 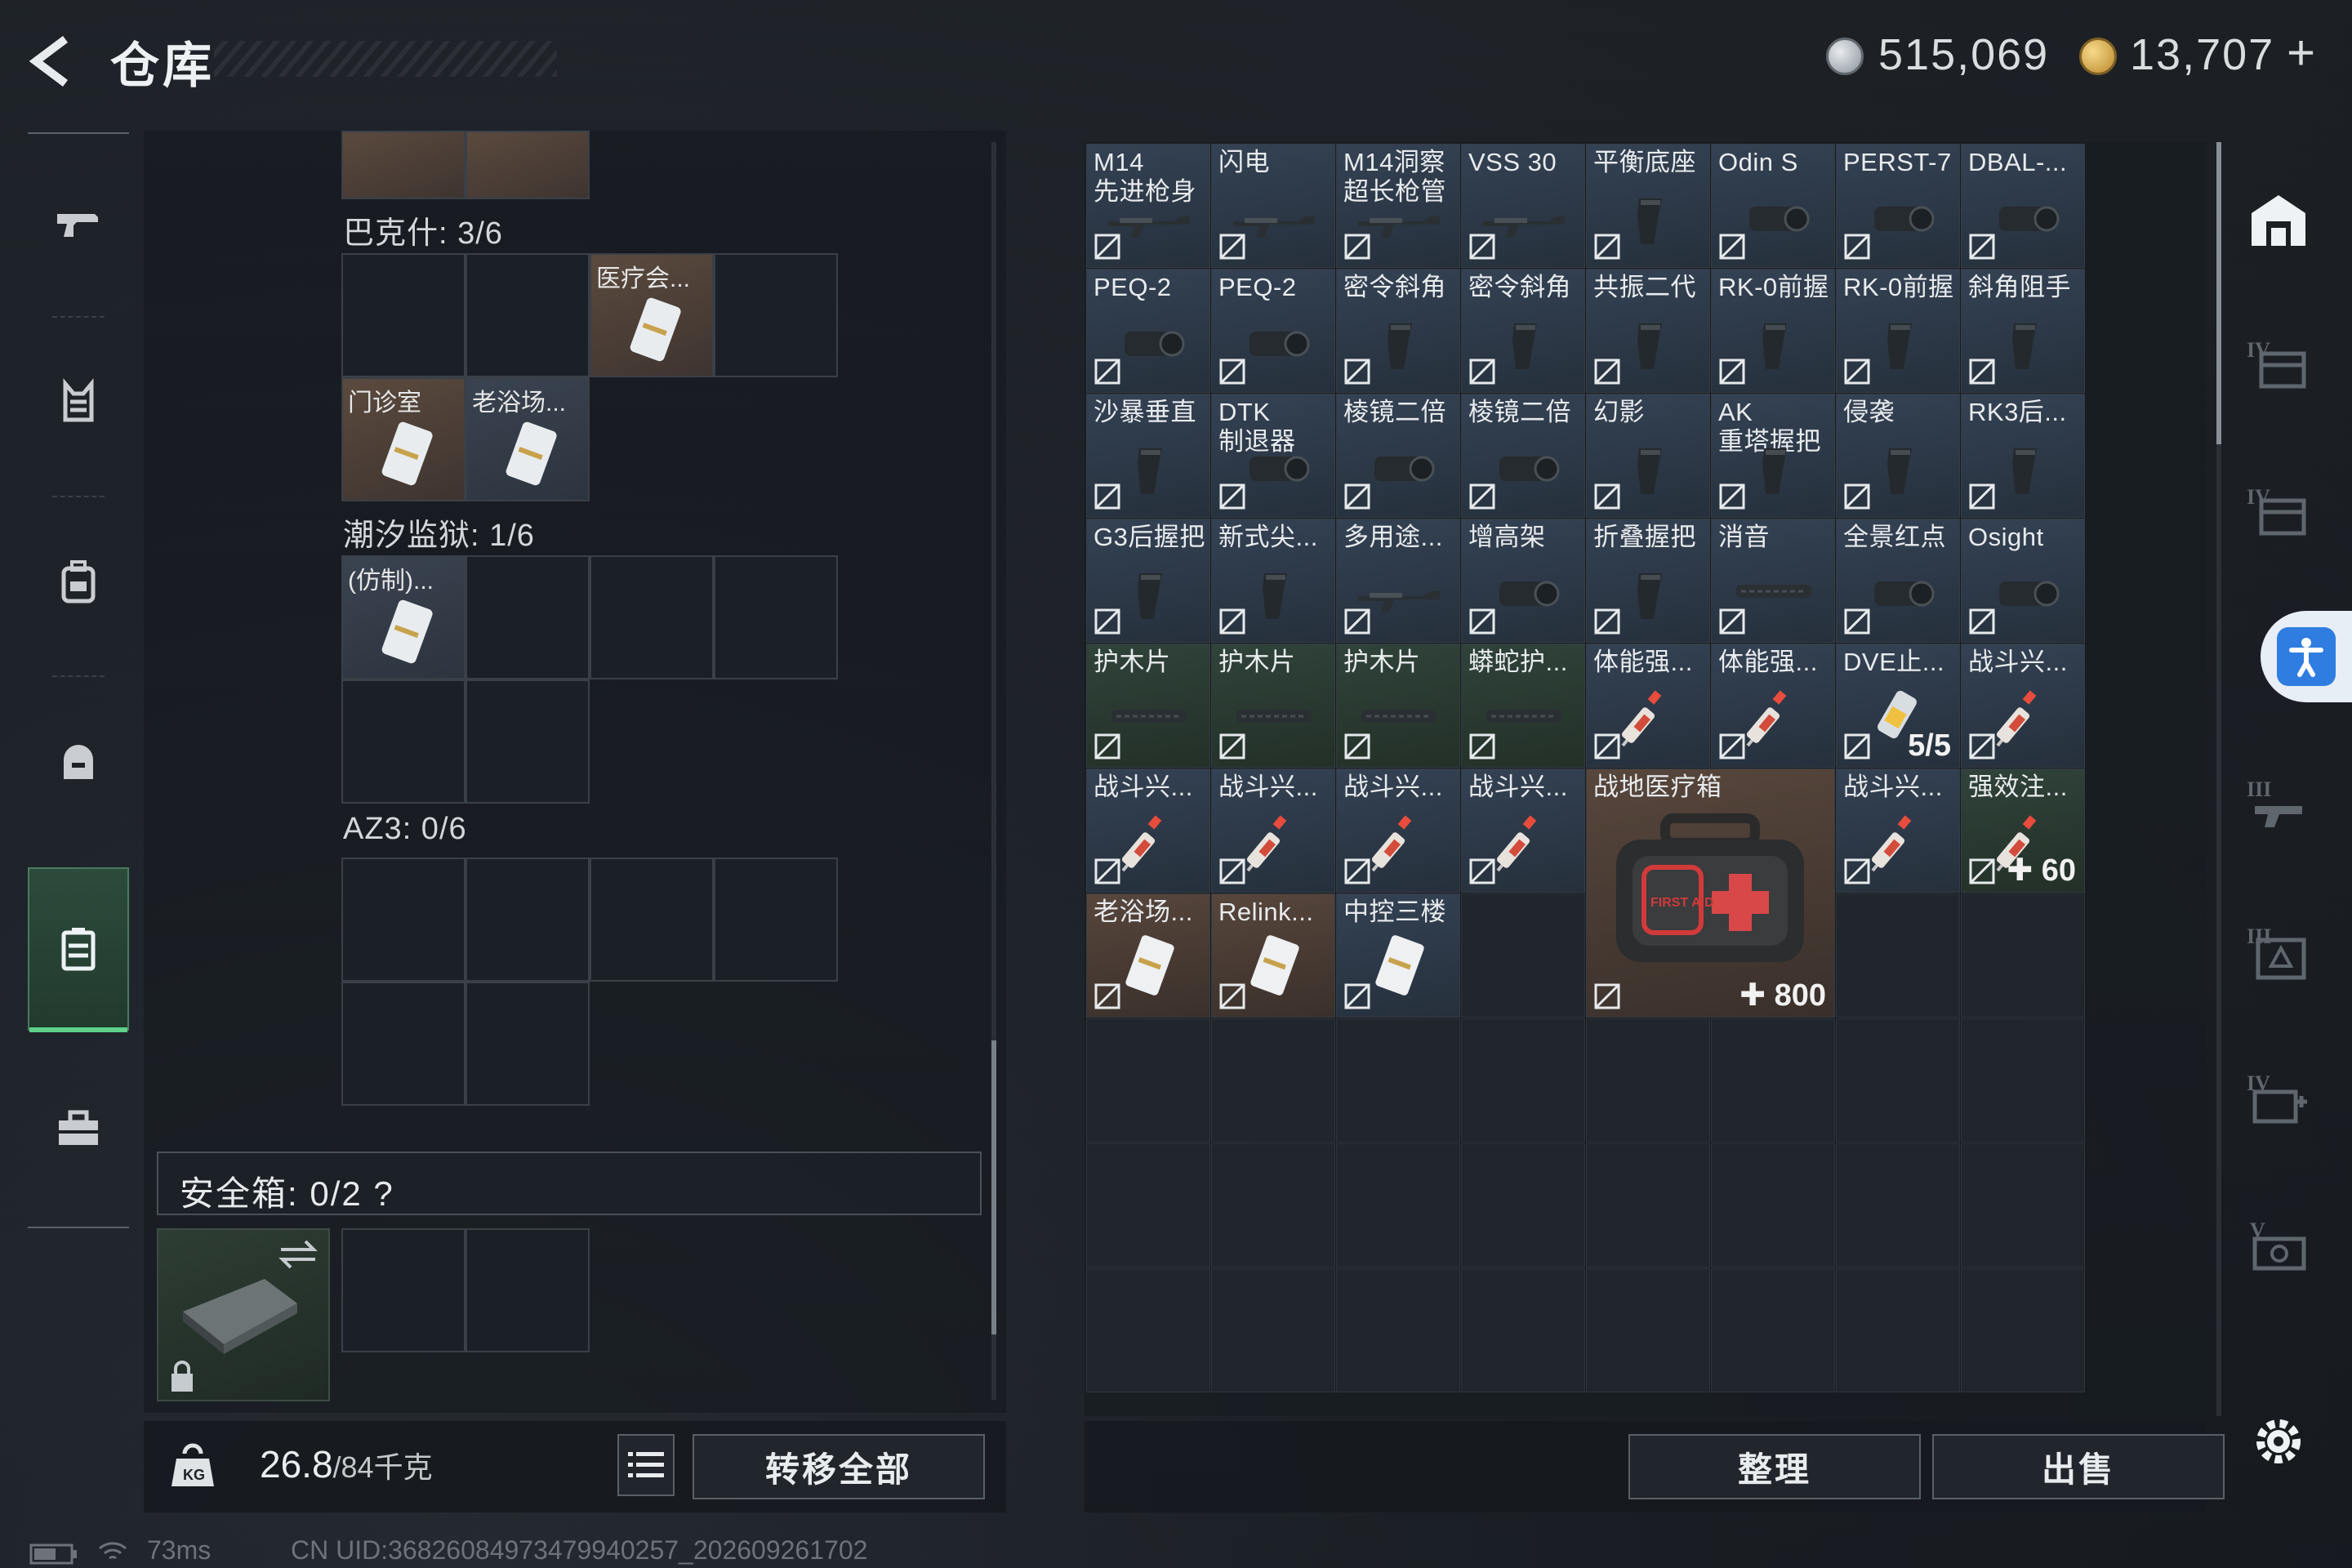 I want to click on help-button: ?, so click(x=383, y=1193).